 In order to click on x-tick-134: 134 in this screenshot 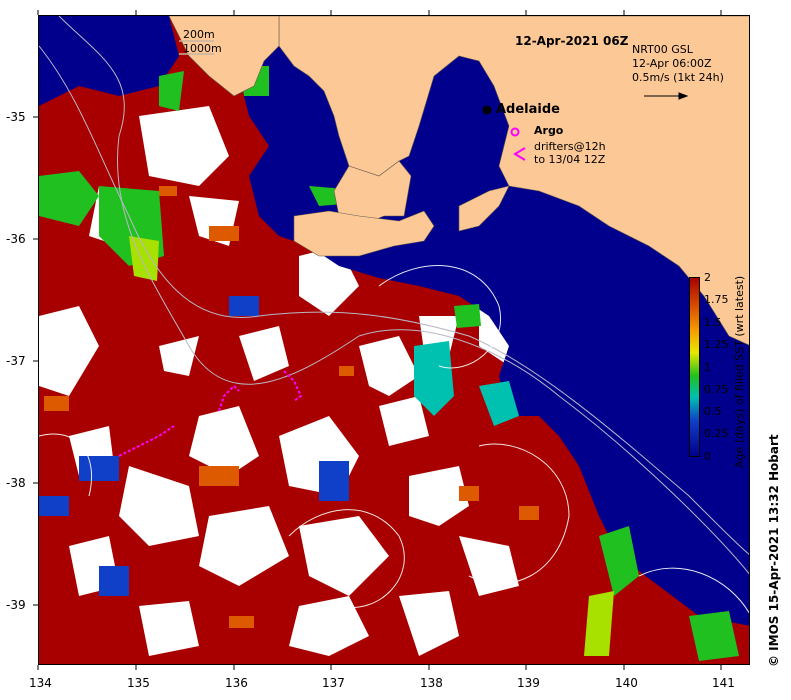, I will do `click(40, 683)`.